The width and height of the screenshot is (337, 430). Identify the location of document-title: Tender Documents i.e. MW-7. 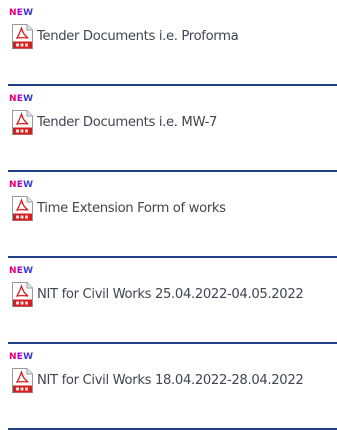
(127, 122).